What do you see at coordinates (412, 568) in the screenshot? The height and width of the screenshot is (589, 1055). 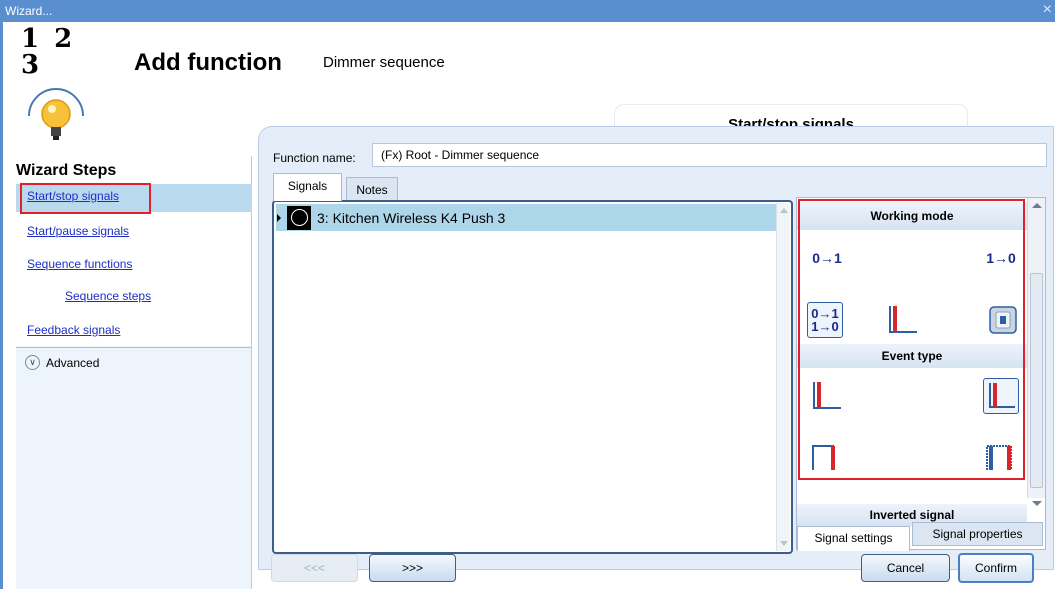 I see `next-button: >>>` at bounding box center [412, 568].